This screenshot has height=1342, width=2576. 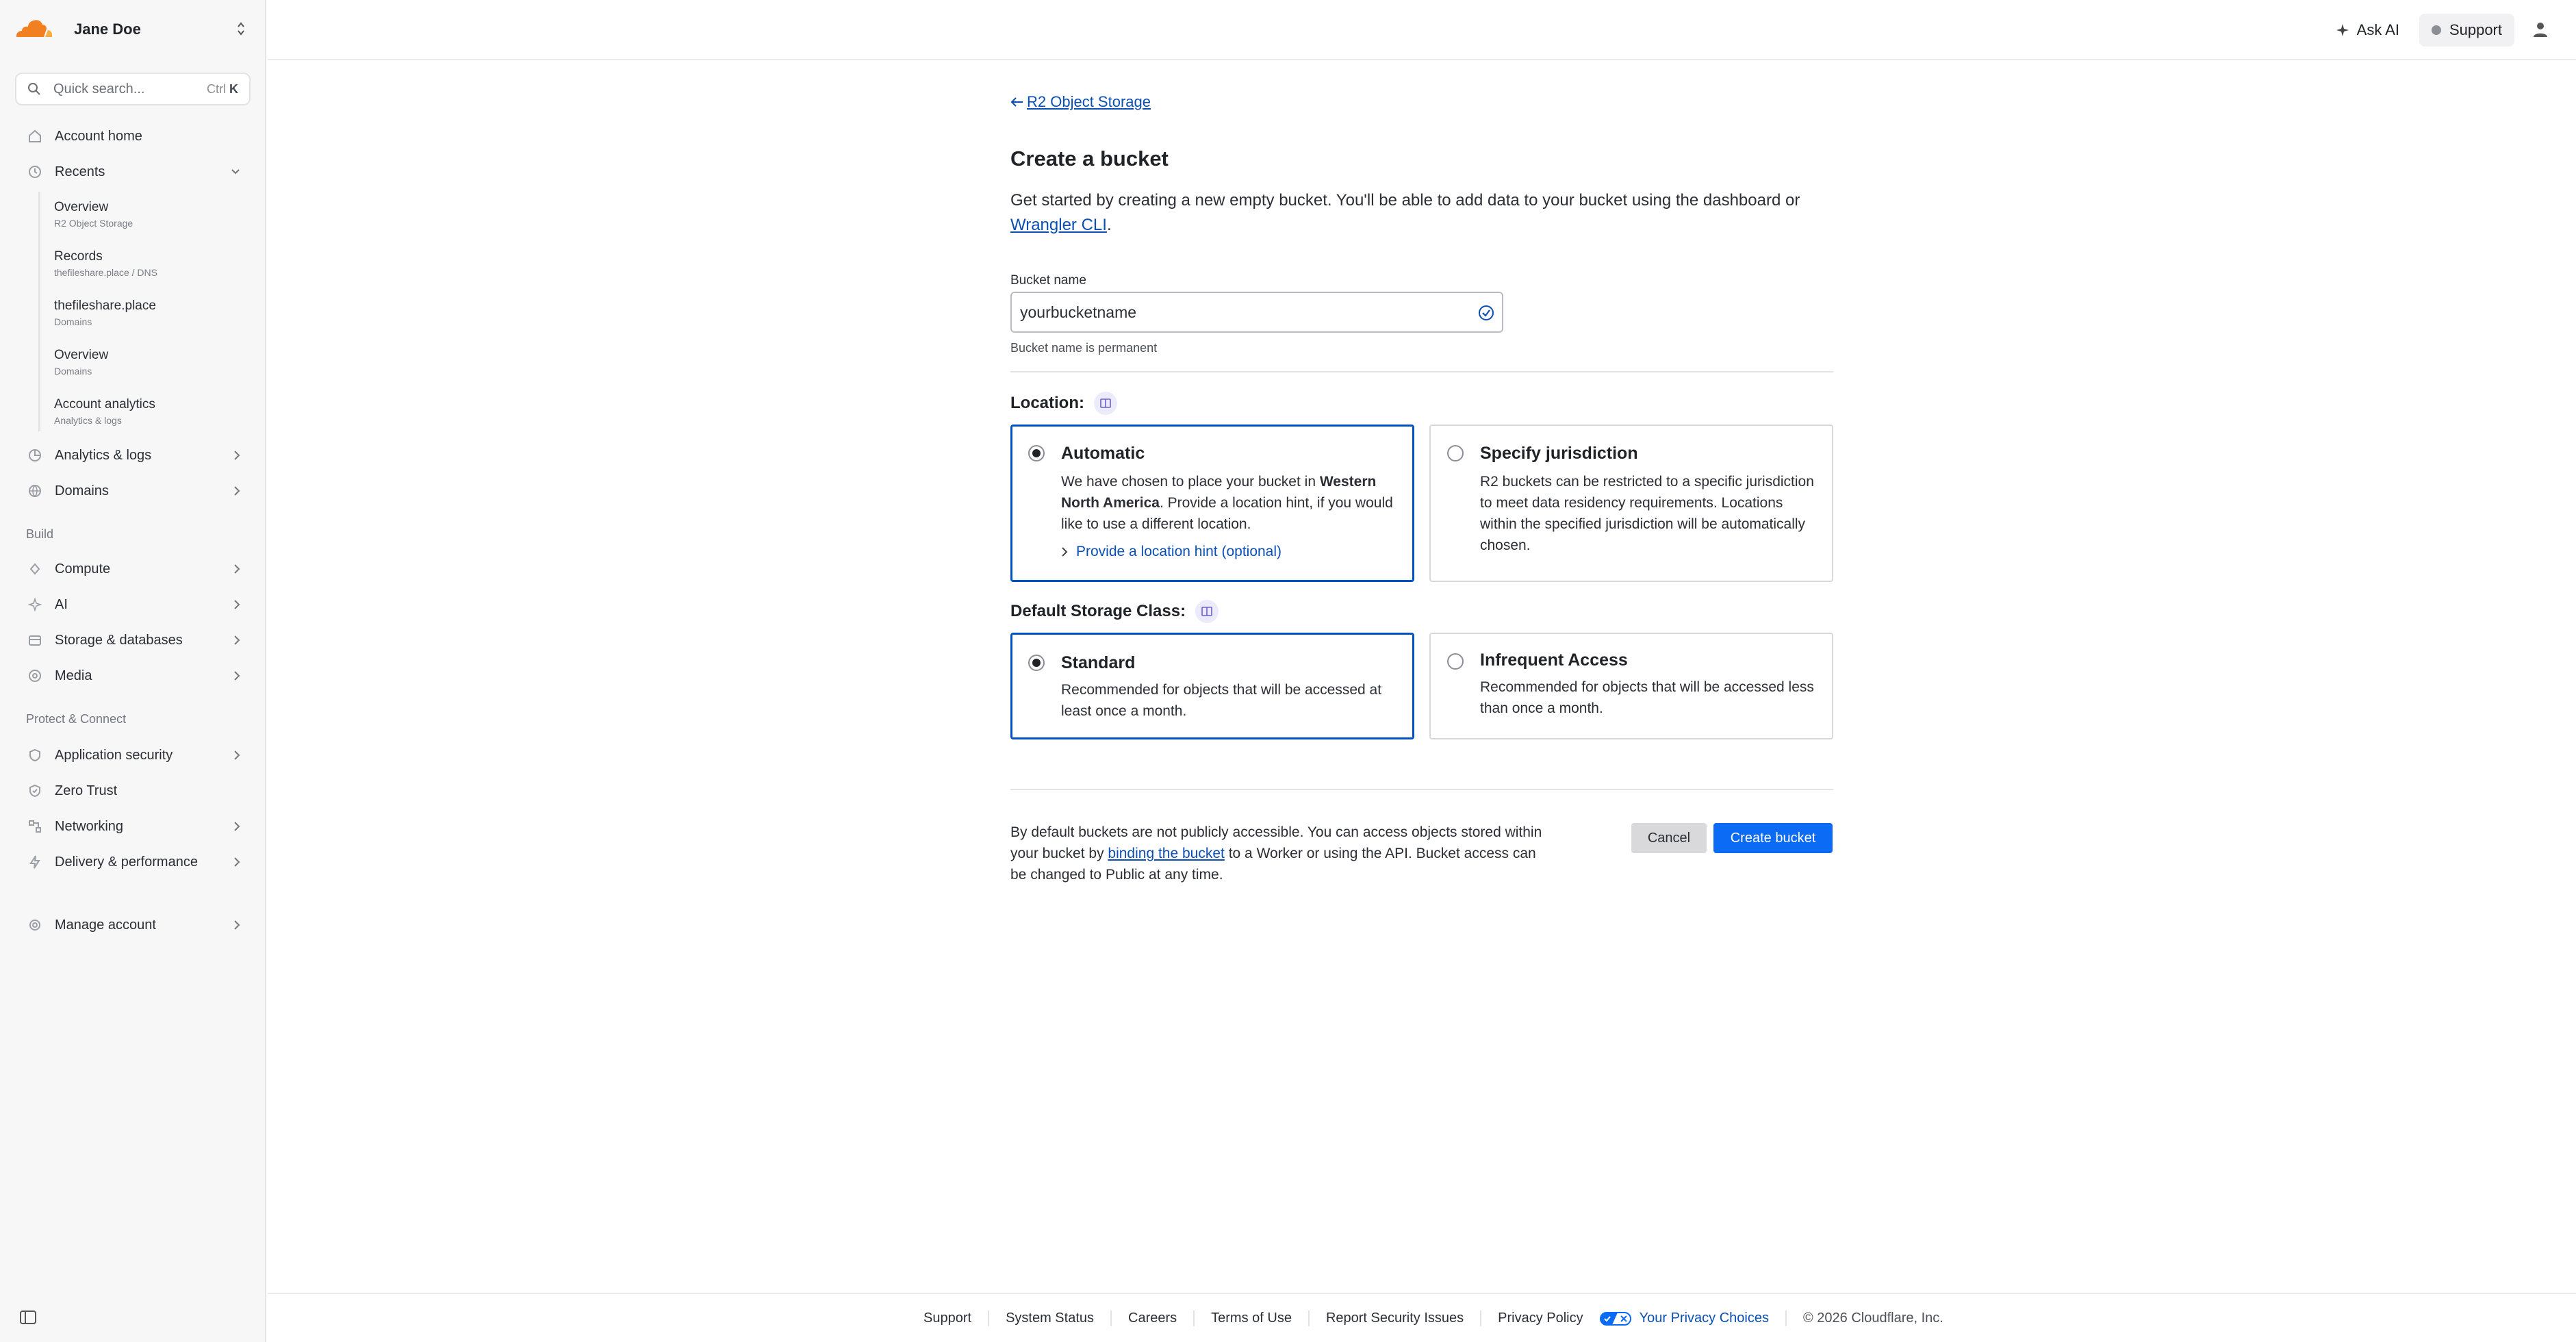 What do you see at coordinates (2436, 30) in the screenshot?
I see `help-icon` at bounding box center [2436, 30].